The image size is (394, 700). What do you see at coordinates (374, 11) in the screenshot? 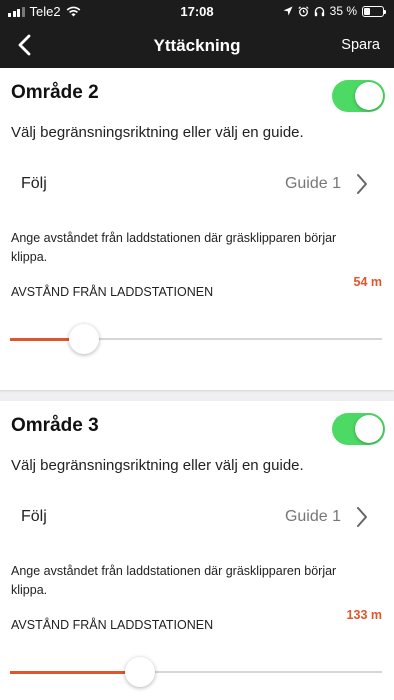
I see `battery-icon` at bounding box center [374, 11].